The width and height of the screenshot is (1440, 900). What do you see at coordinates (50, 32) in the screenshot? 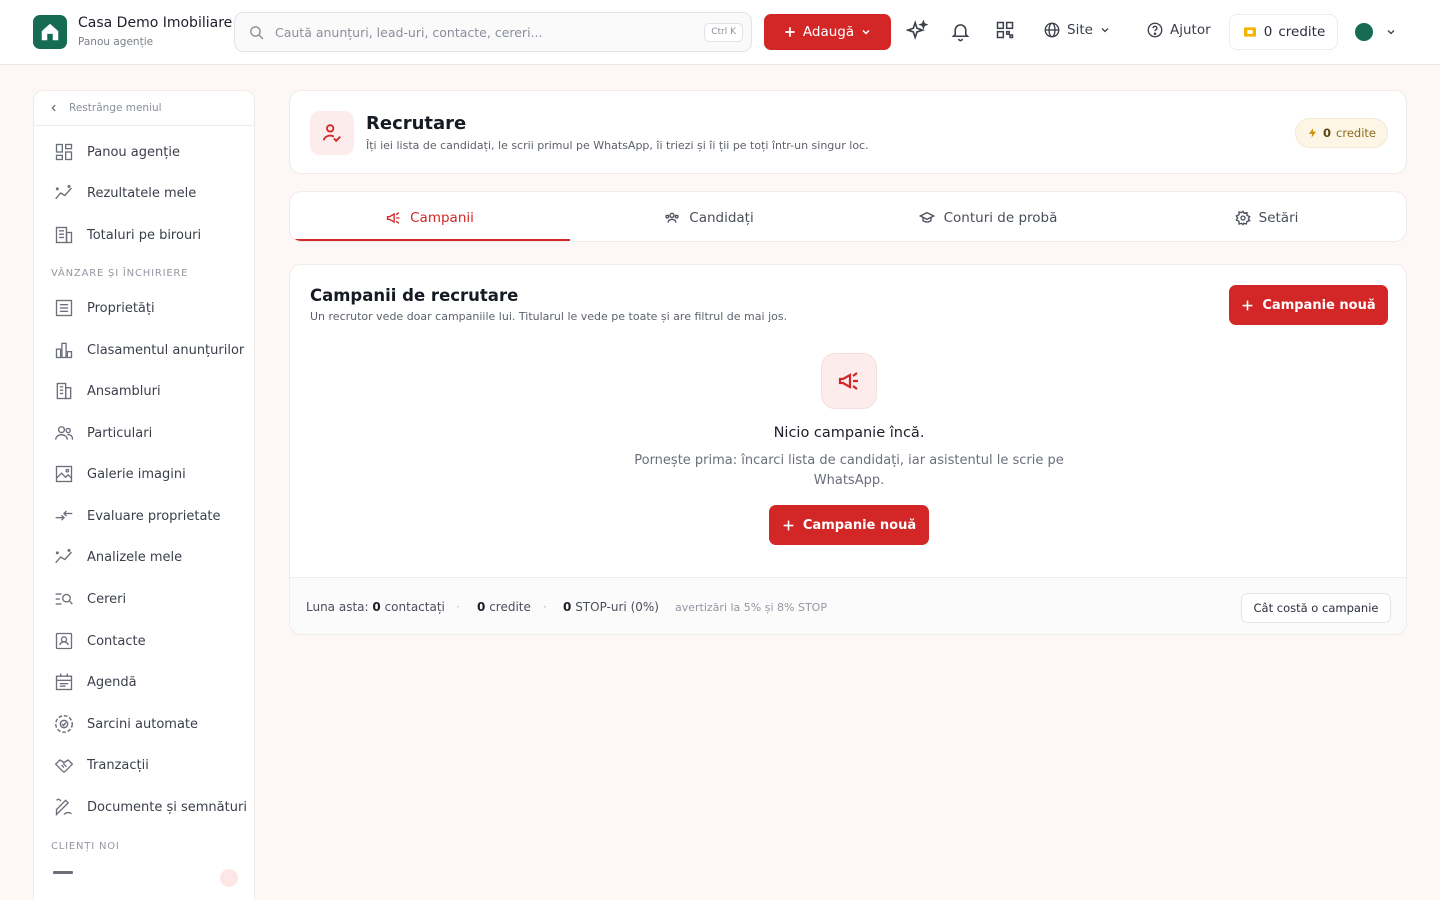
I see `agency-logo` at bounding box center [50, 32].